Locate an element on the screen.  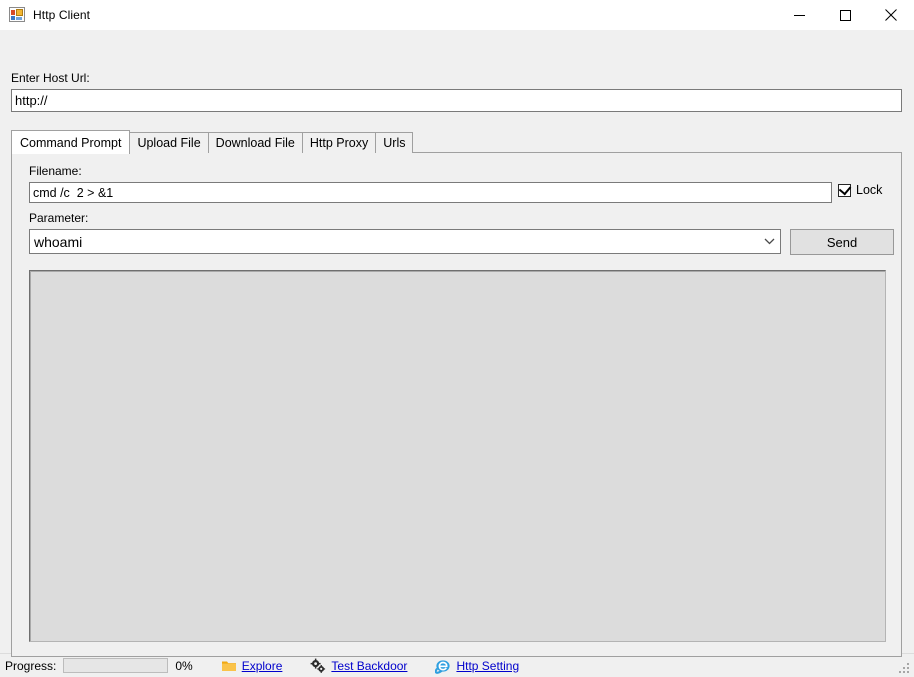
resize-grip is located at coordinates (904, 667).